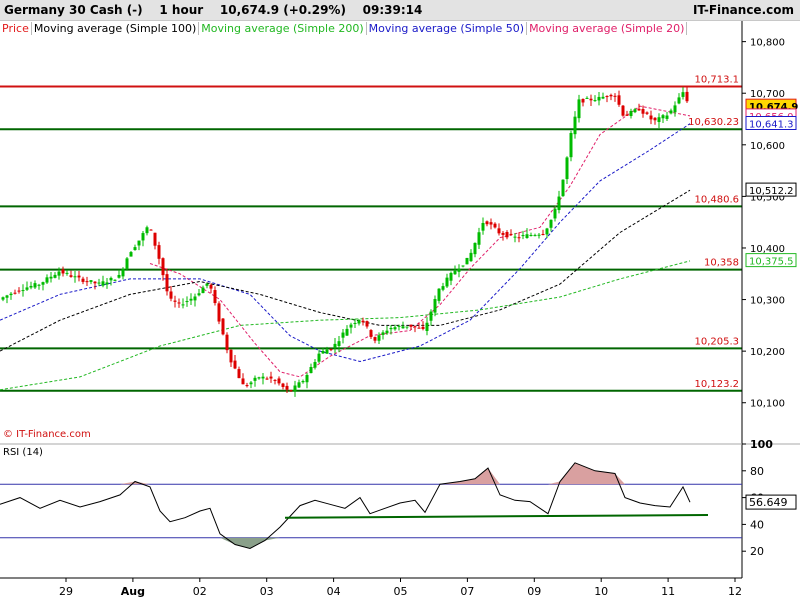 This screenshot has width=800, height=600. Describe the element at coordinates (716, 384) in the screenshot. I see `level-label: 10,123.2` at that location.